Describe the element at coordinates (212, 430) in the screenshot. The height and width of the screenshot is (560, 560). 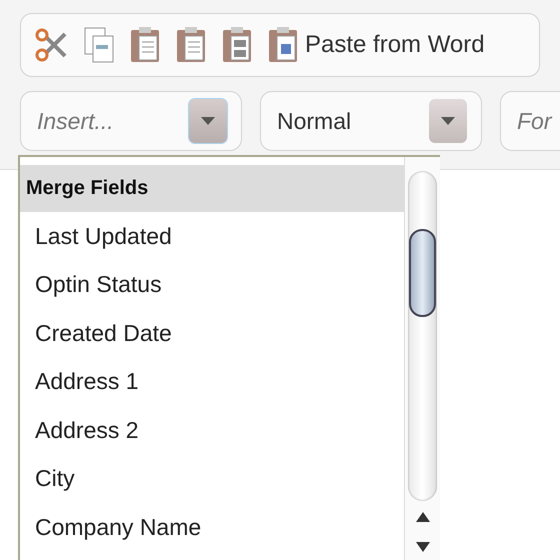
I see `menu-item: Address 2` at that location.